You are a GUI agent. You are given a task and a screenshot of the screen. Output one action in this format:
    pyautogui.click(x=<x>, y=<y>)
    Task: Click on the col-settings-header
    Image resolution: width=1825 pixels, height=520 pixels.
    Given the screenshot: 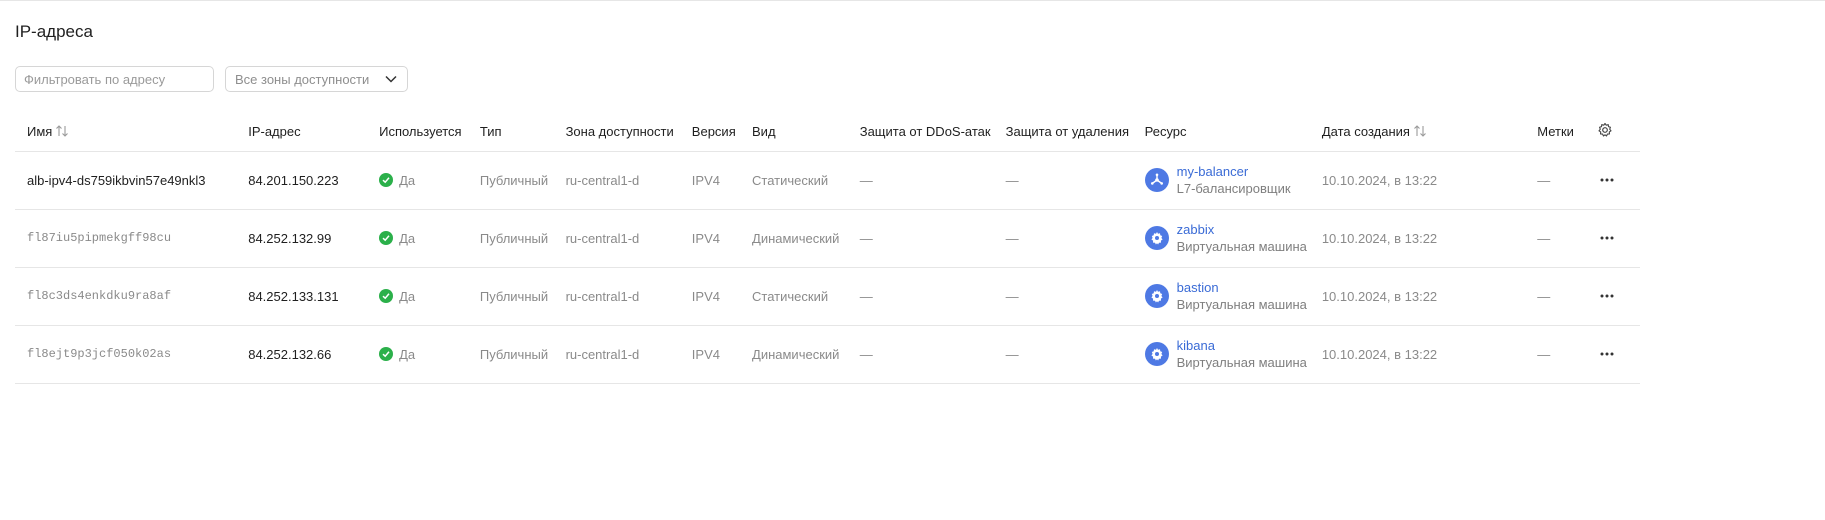 What is the action you would take?
    pyautogui.click(x=1612, y=132)
    